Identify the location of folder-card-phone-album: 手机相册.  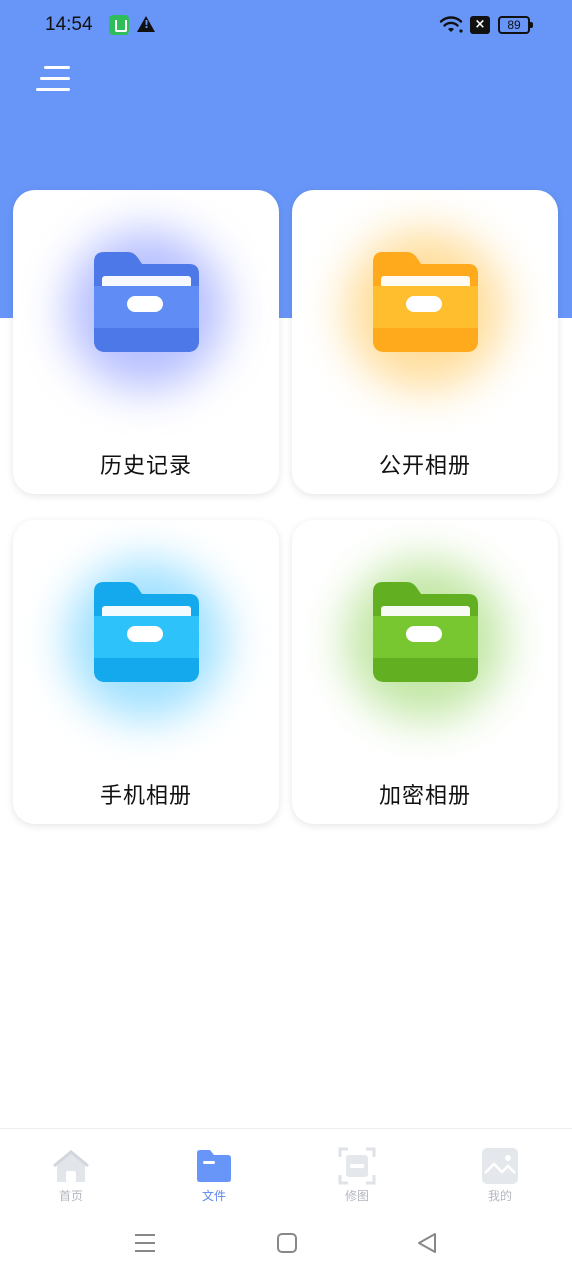
(146, 672).